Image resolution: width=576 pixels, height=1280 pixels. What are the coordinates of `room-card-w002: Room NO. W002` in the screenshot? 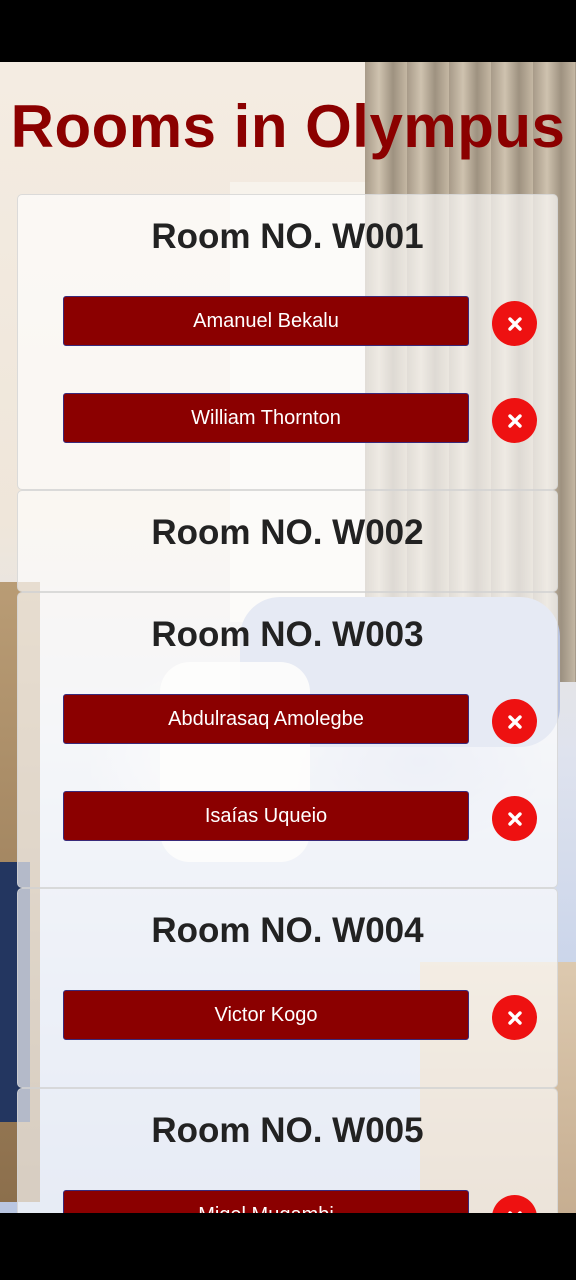 It's located at (287, 541).